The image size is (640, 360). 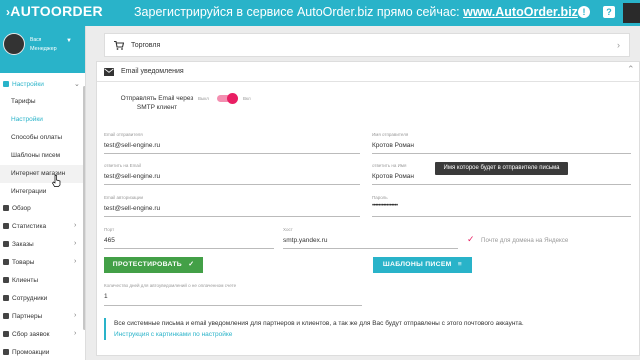 What do you see at coordinates (6, 226) in the screenshot?
I see `statistics-icon` at bounding box center [6, 226].